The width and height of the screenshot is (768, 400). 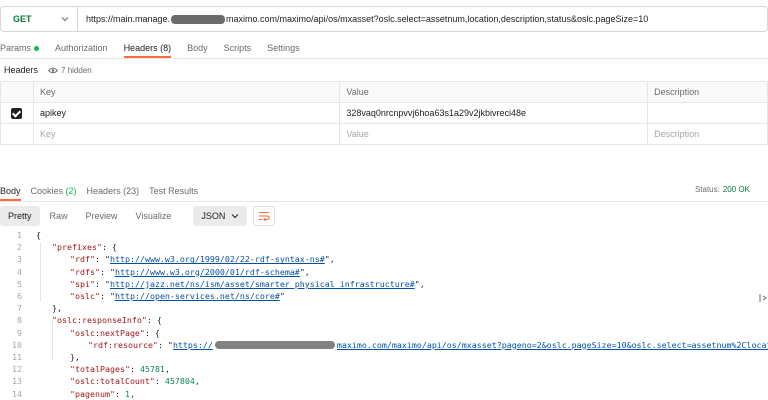 I want to click on wrap-lines-icon, so click(x=264, y=216).